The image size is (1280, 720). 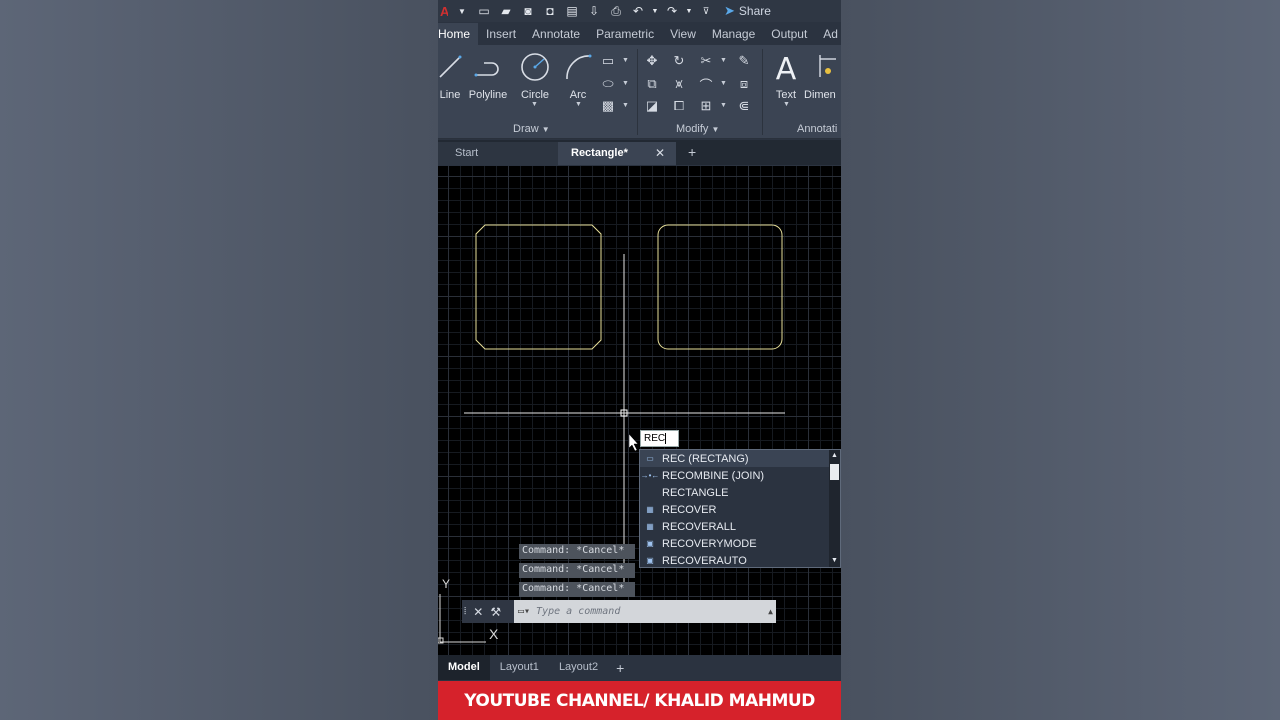 I want to click on scroll-down-icon: ▼, so click(x=834, y=561).